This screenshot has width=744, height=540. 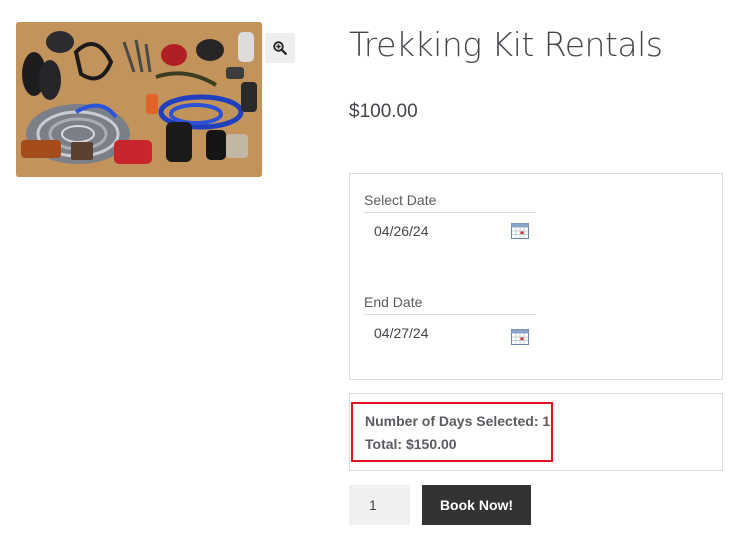 What do you see at coordinates (450, 304) in the screenshot?
I see `end-date-label: End Date` at bounding box center [450, 304].